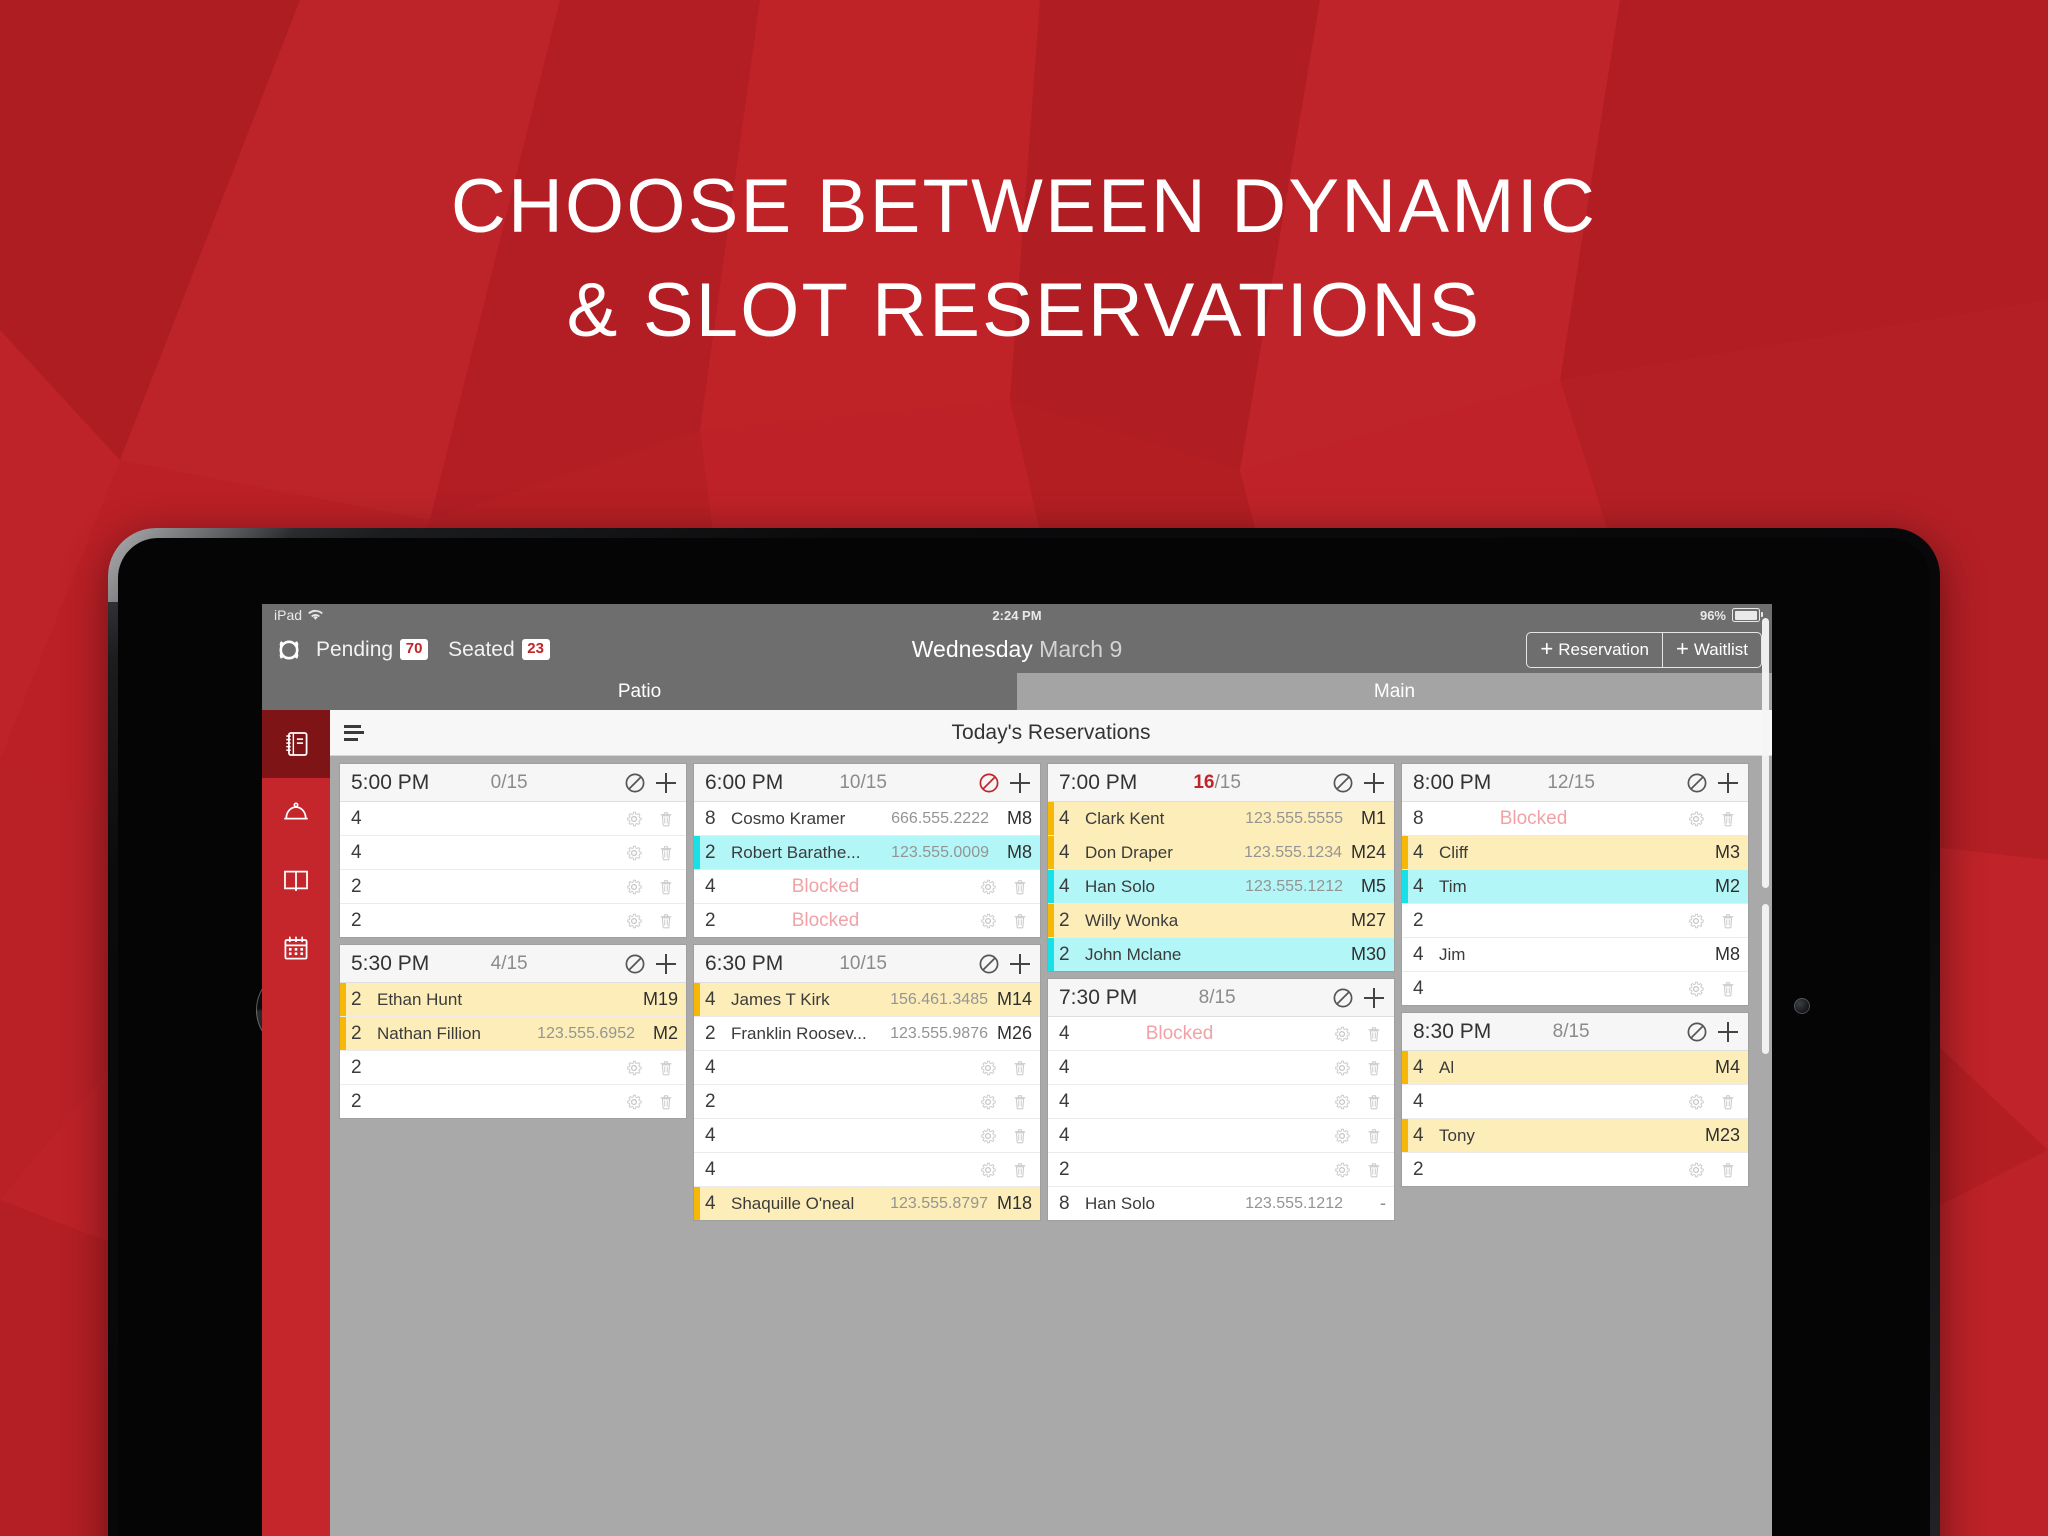  I want to click on sidebar-item-guestbook, so click(296, 880).